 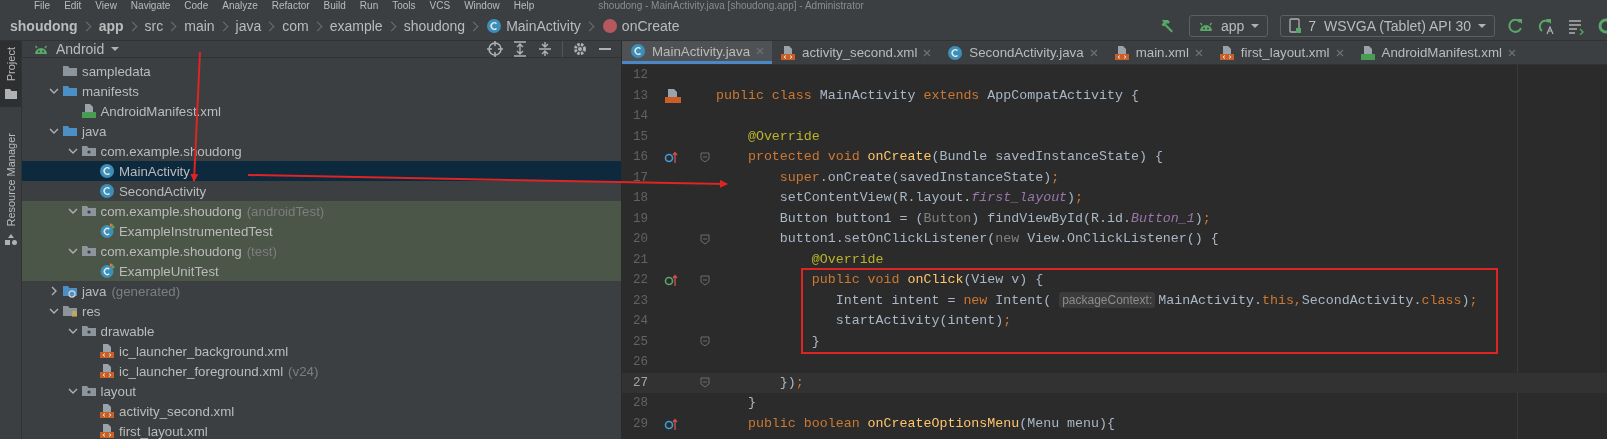 I want to click on tree-item: res, so click(x=321, y=311).